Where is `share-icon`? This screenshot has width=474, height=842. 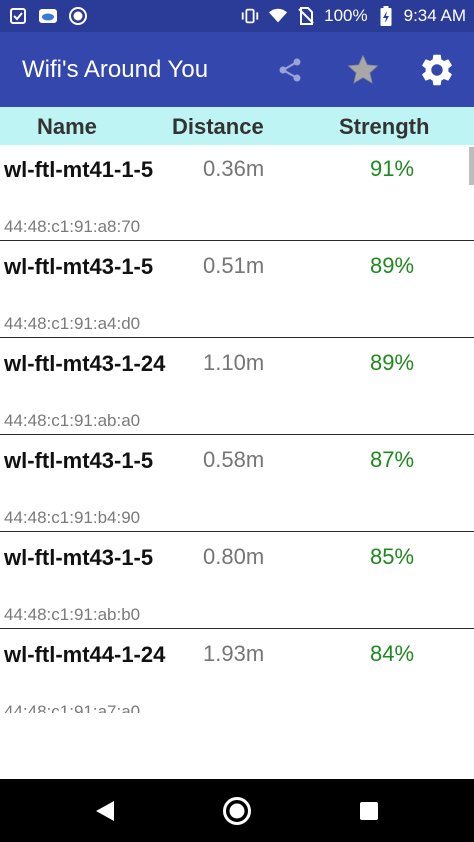
share-icon is located at coordinates (290, 70).